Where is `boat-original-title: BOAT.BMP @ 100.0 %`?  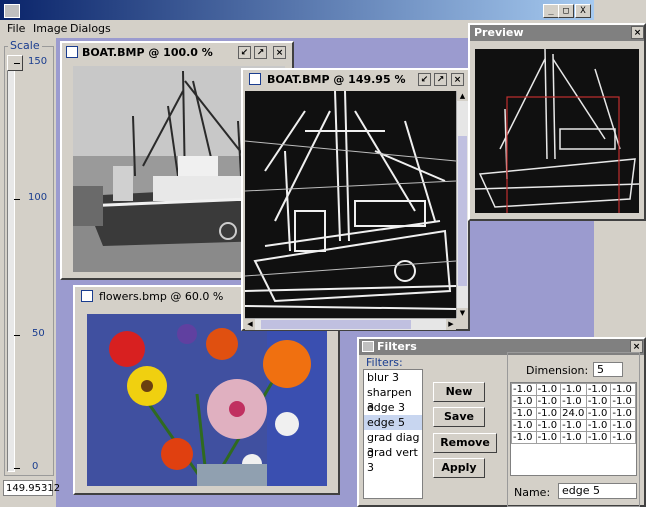 boat-original-title: BOAT.BMP @ 100.0 % is located at coordinates (147, 52).